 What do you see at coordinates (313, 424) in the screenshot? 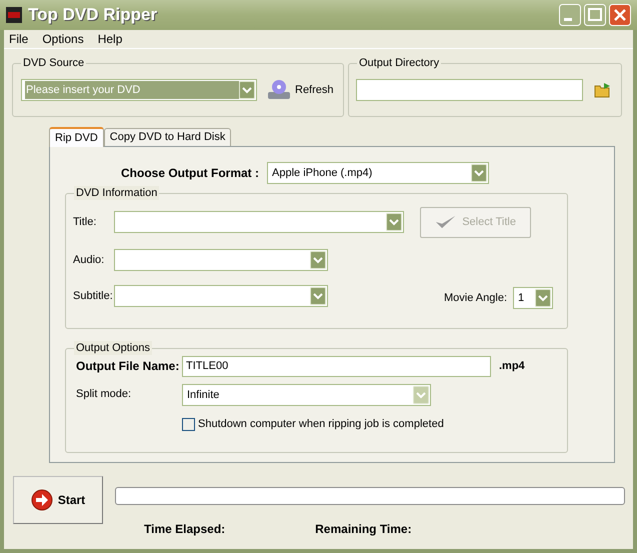
I see `shutdown-checkbox: Shutdown computer when ripping job is completed` at bounding box center [313, 424].